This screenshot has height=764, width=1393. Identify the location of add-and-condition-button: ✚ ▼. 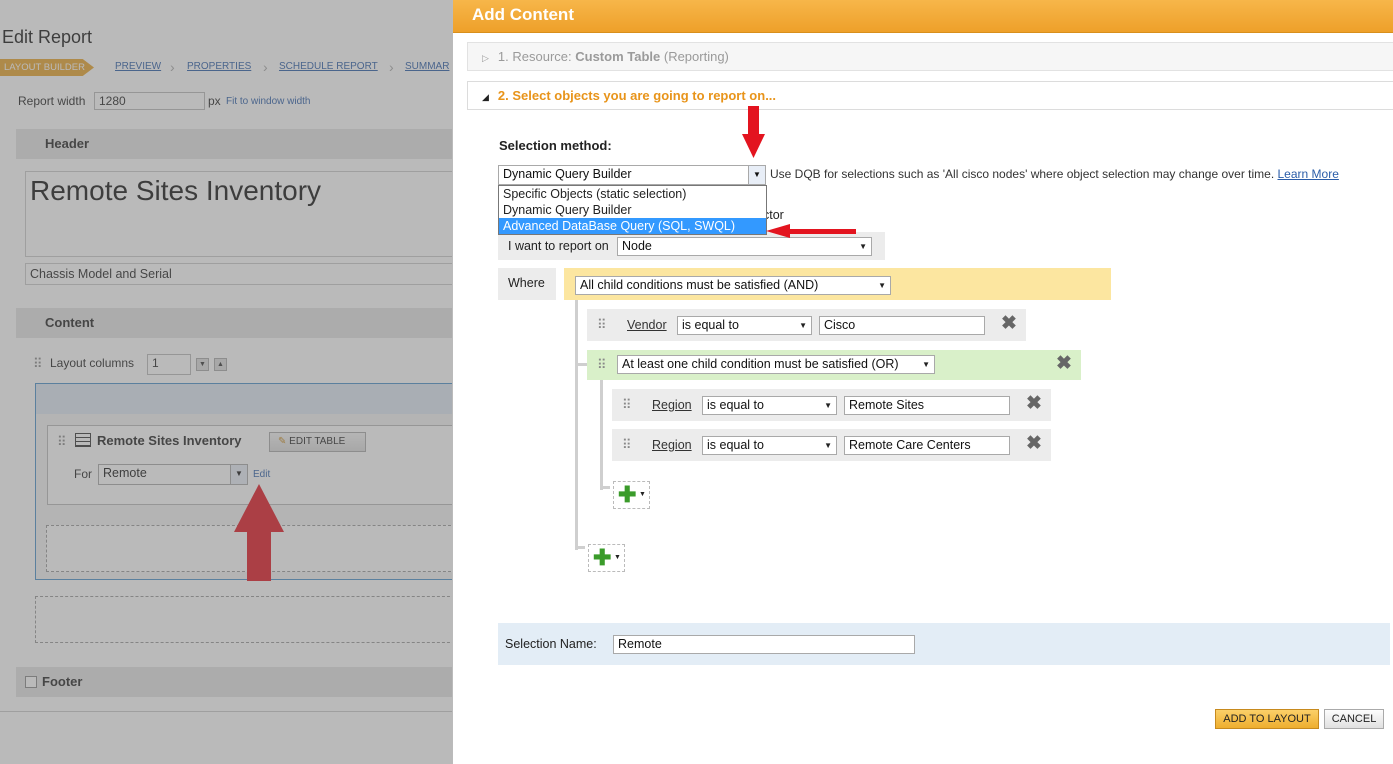
(606, 558).